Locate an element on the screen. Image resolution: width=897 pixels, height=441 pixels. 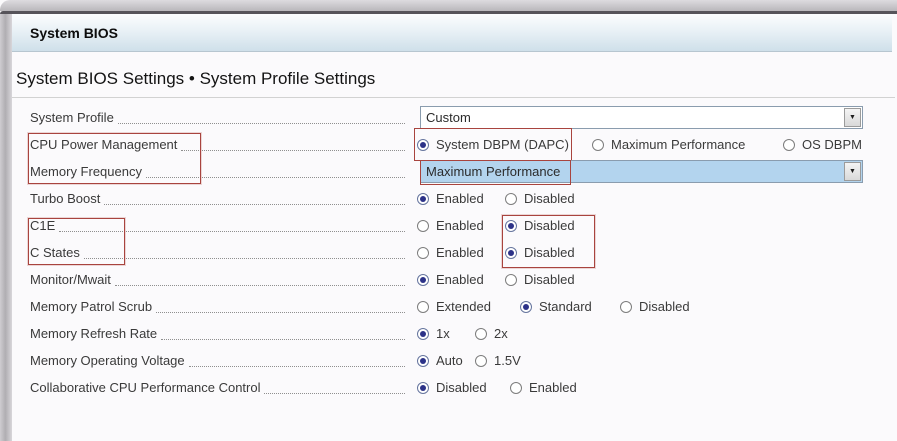
setting-row-c1e: C1E Enabled Disabled is located at coordinates (454, 225).